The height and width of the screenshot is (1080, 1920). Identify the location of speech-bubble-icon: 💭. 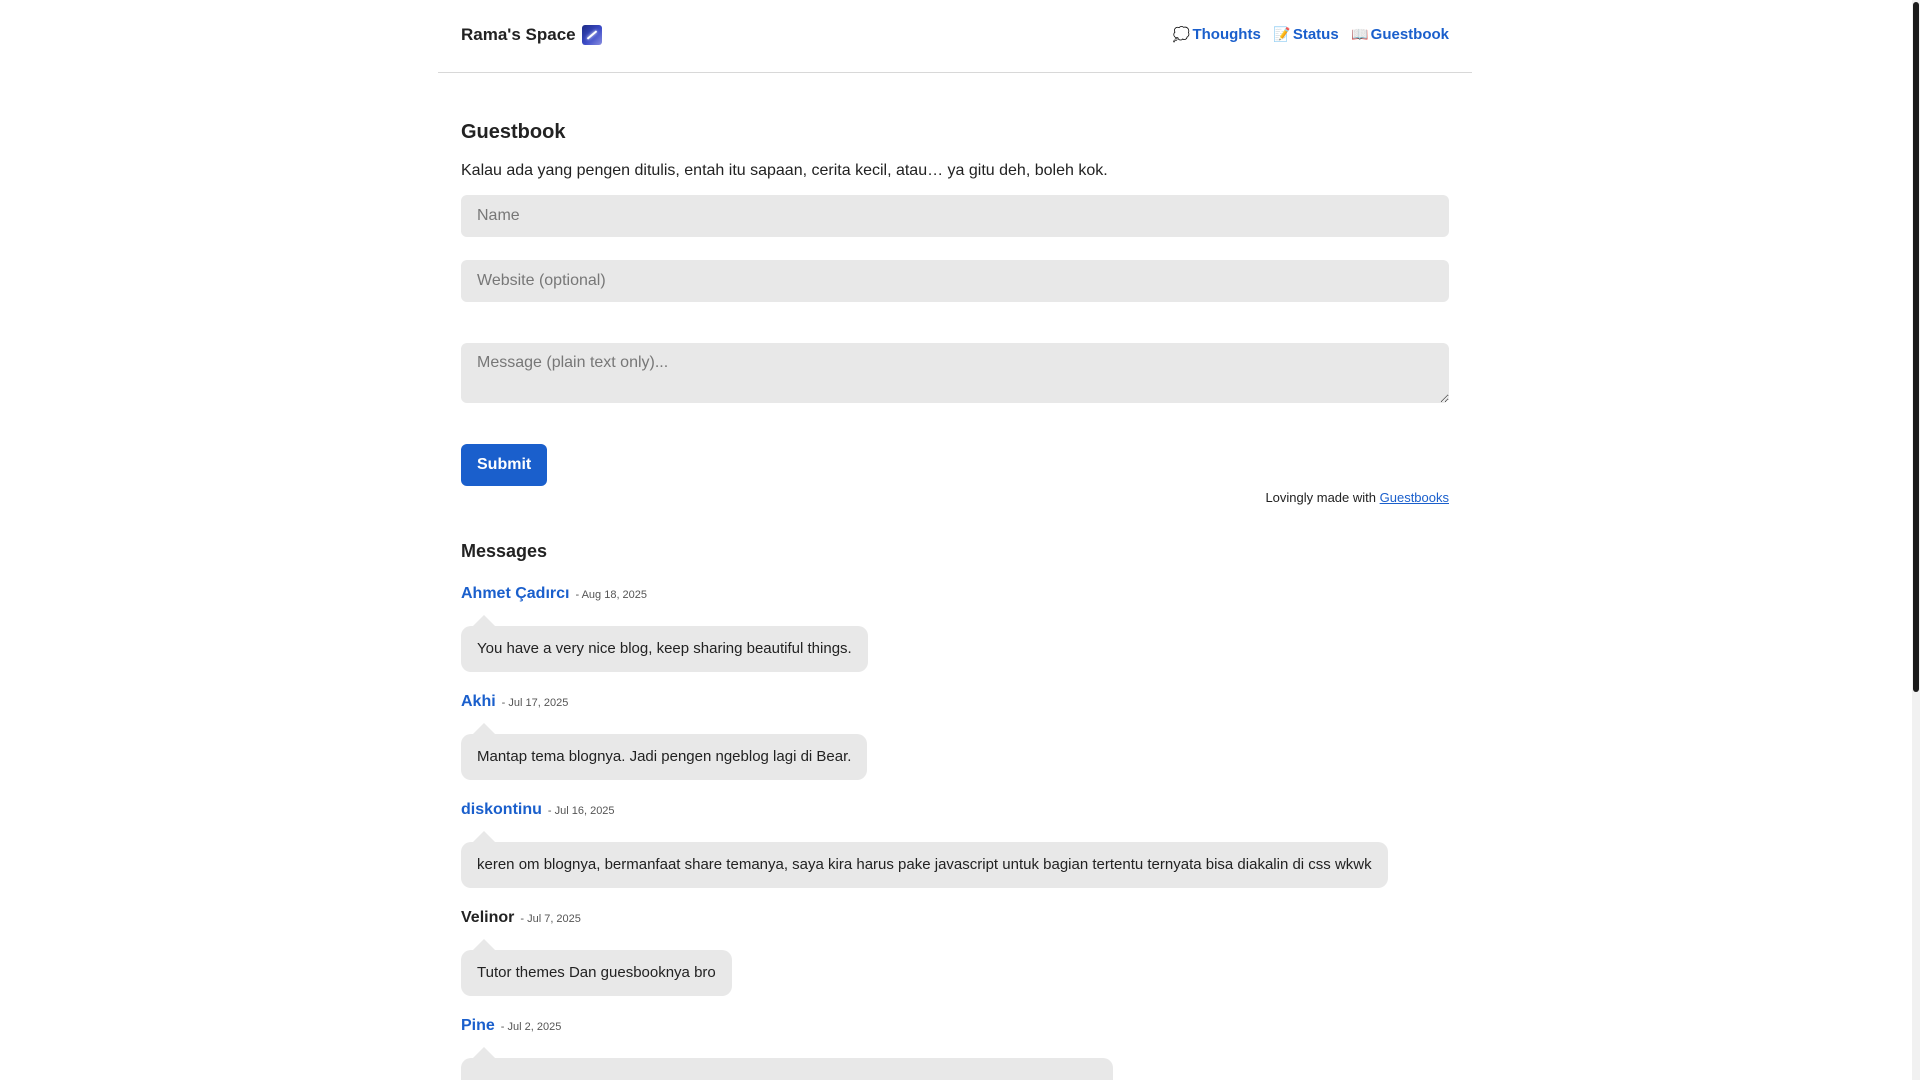
(1181, 34).